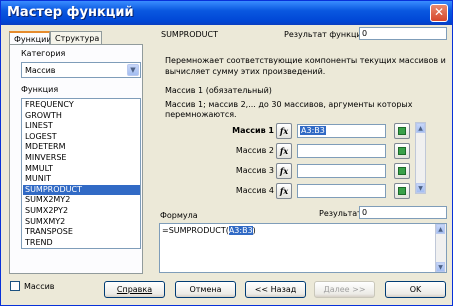  What do you see at coordinates (254, 170) in the screenshot?
I see `arg-label-3: Массив 3` at bounding box center [254, 170].